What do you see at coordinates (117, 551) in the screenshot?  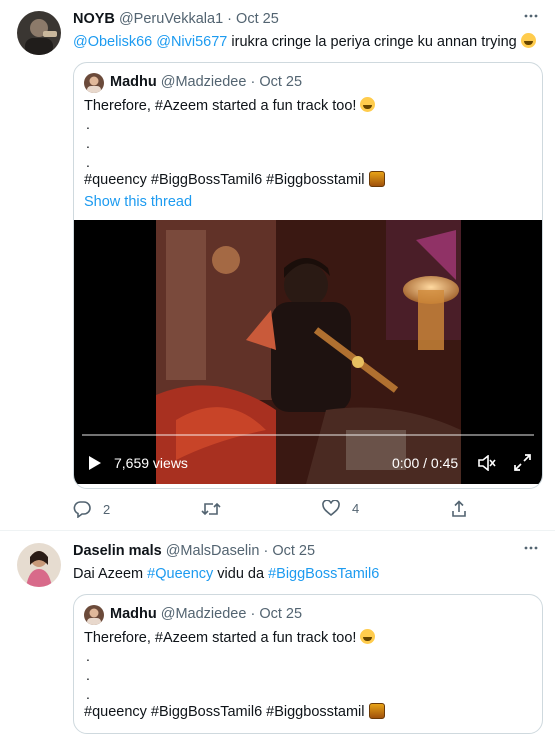 I see `author-name: Daselin mals` at bounding box center [117, 551].